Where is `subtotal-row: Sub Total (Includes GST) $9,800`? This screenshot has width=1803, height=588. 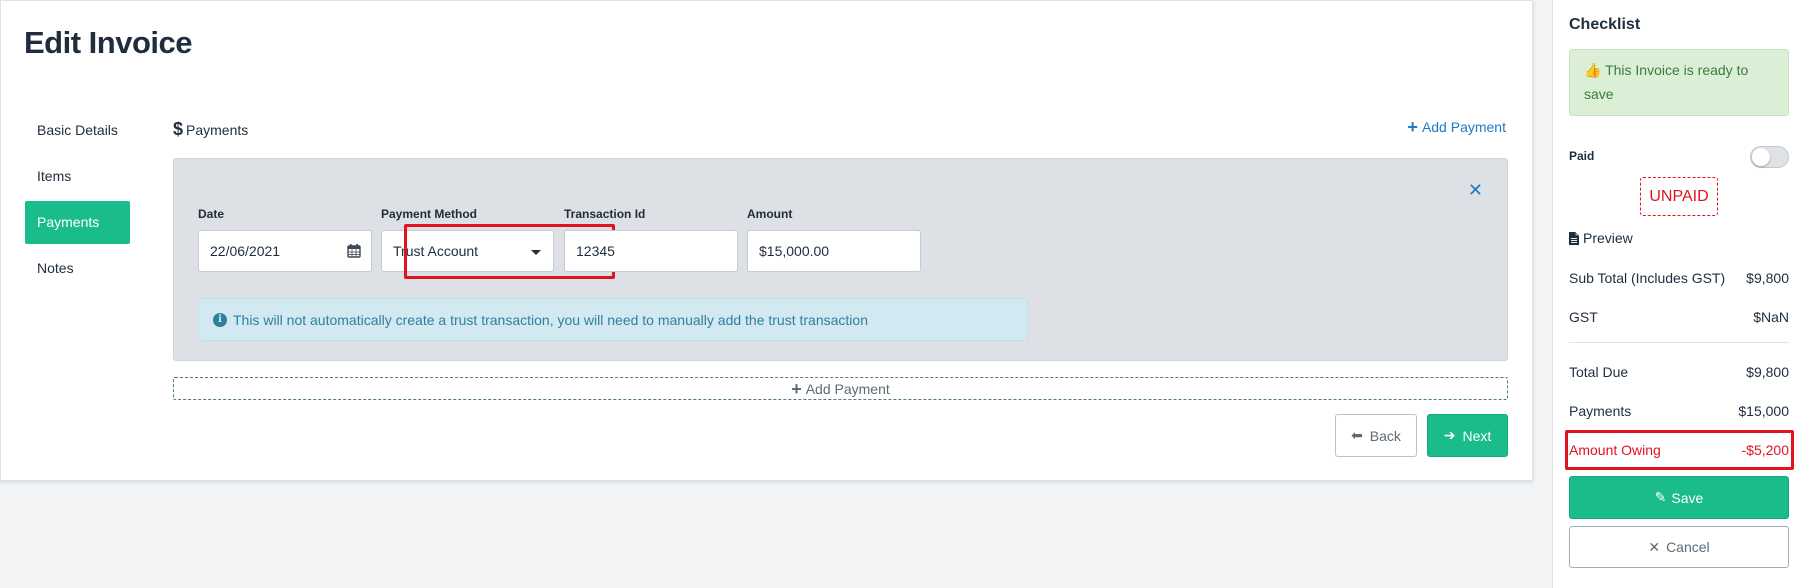 subtotal-row: Sub Total (Includes GST) $9,800 is located at coordinates (1679, 278).